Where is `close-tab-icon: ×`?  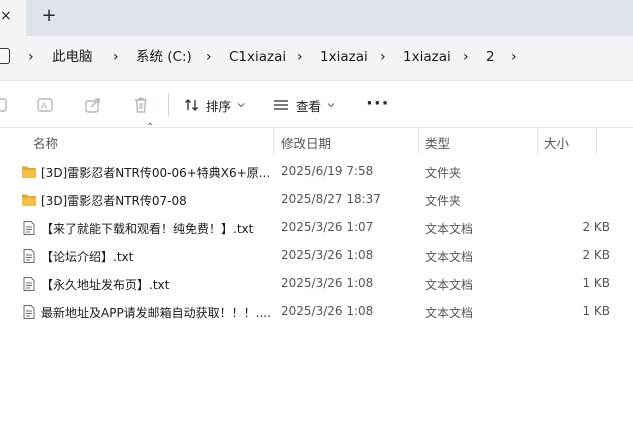
close-tab-icon: × is located at coordinates (9, 16).